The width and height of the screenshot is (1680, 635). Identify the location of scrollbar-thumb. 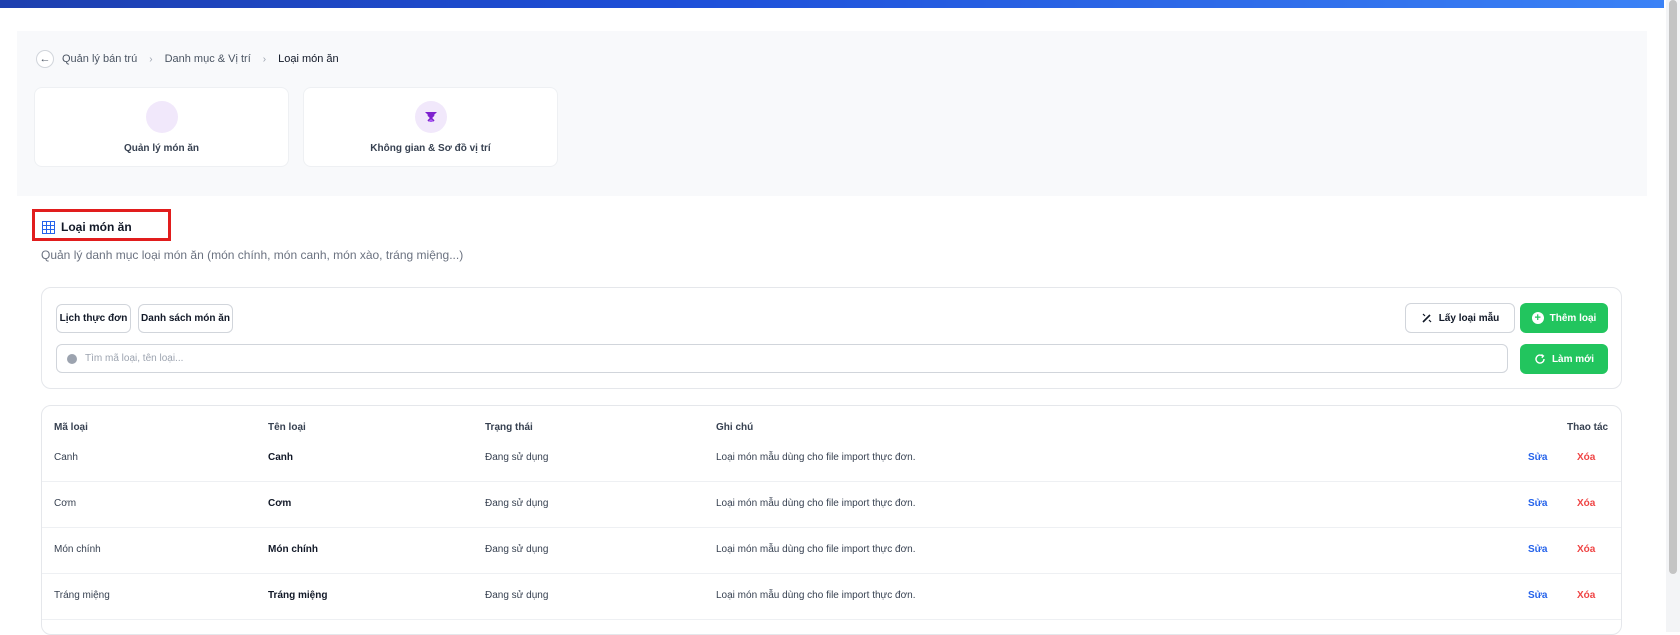
(1673, 287).